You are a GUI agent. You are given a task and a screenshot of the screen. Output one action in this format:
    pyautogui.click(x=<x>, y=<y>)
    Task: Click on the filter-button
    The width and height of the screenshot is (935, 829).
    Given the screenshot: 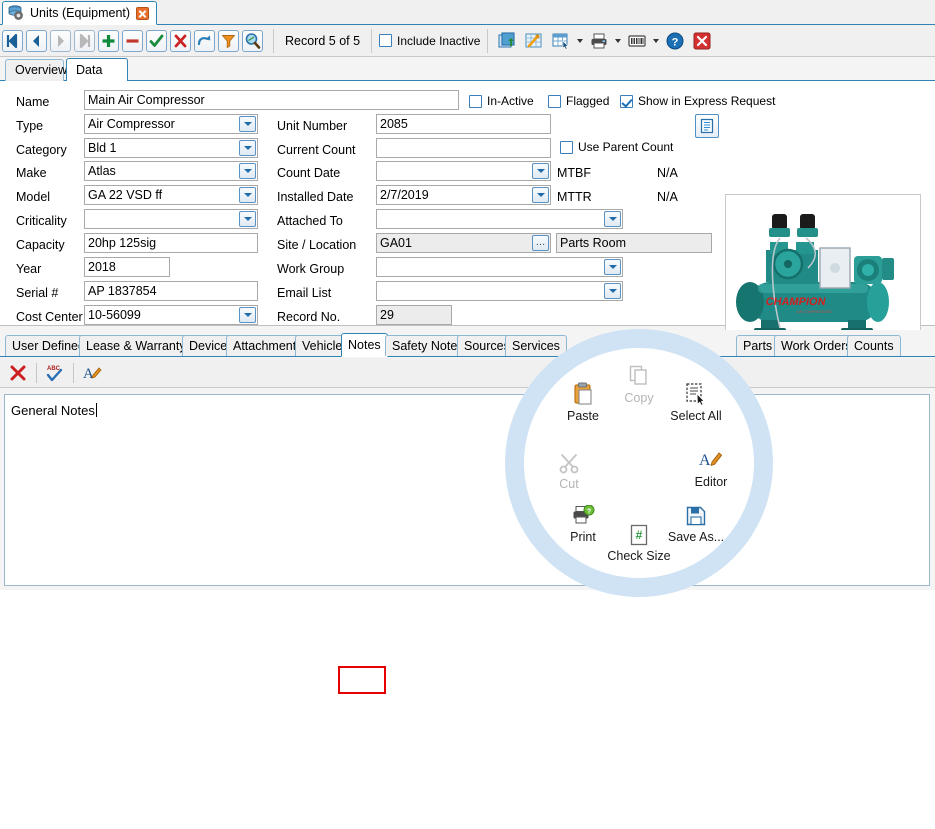 What is the action you would take?
    pyautogui.click(x=228, y=40)
    